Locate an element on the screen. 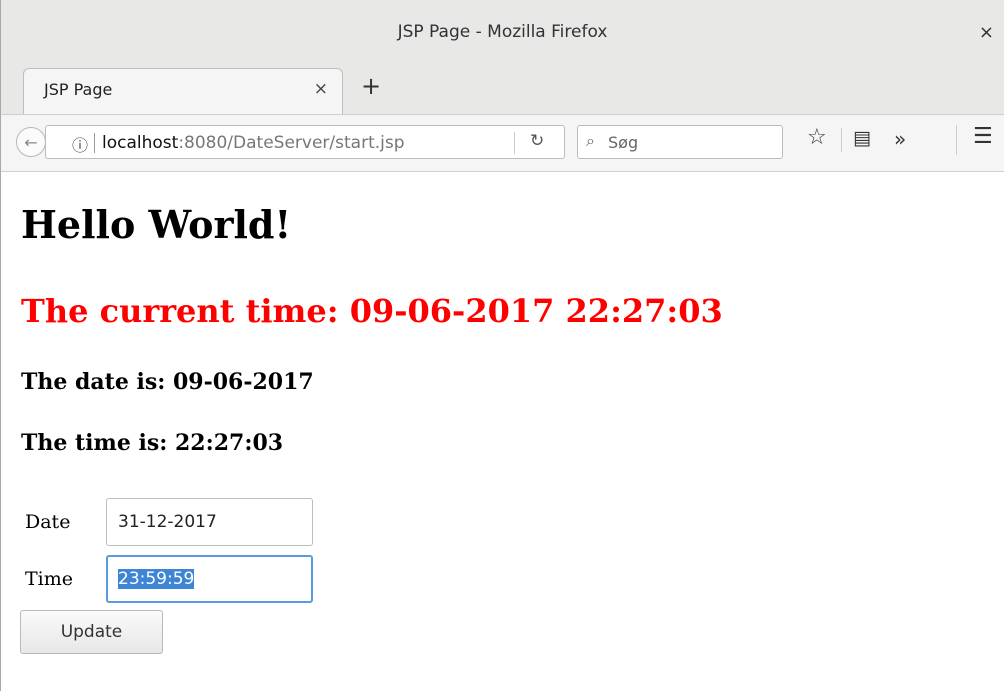  back-icon: ← is located at coordinates (31, 142).